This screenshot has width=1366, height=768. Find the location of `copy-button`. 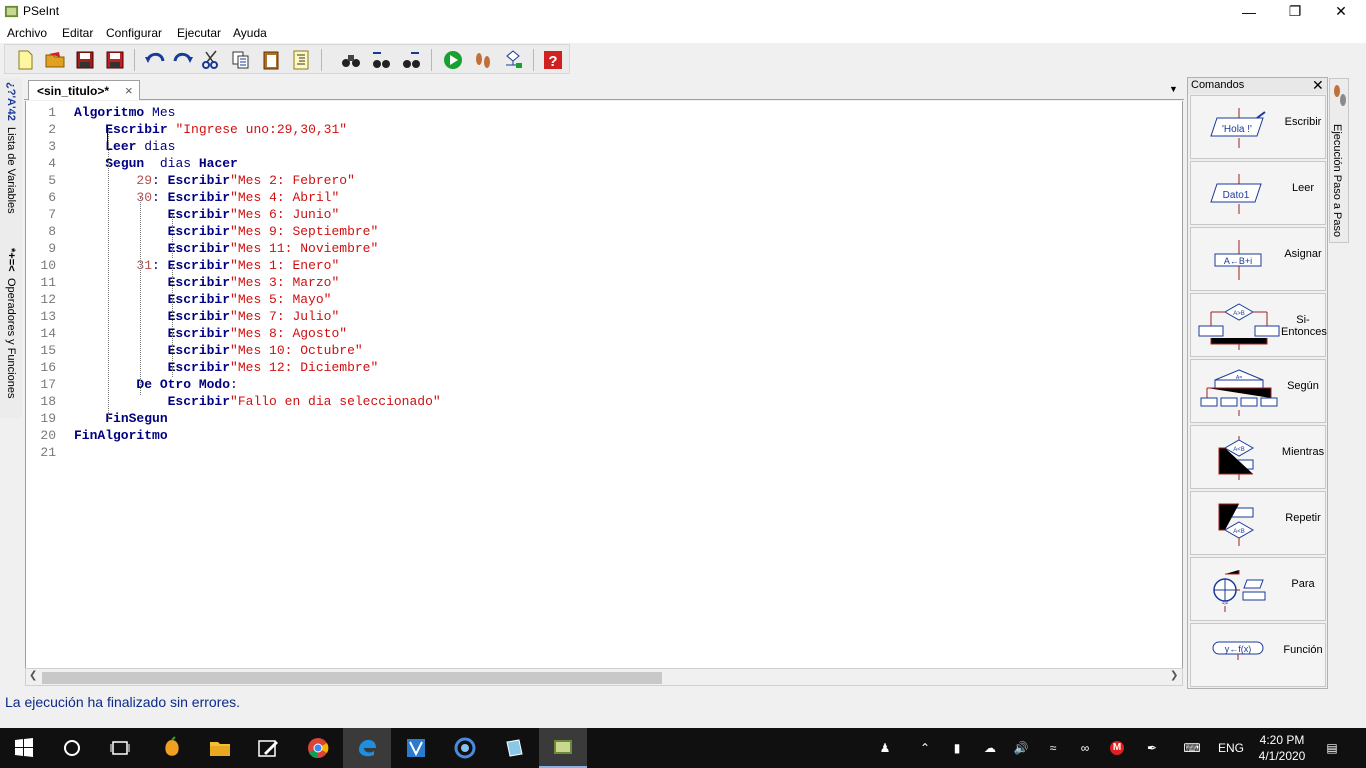

copy-button is located at coordinates (241, 60).